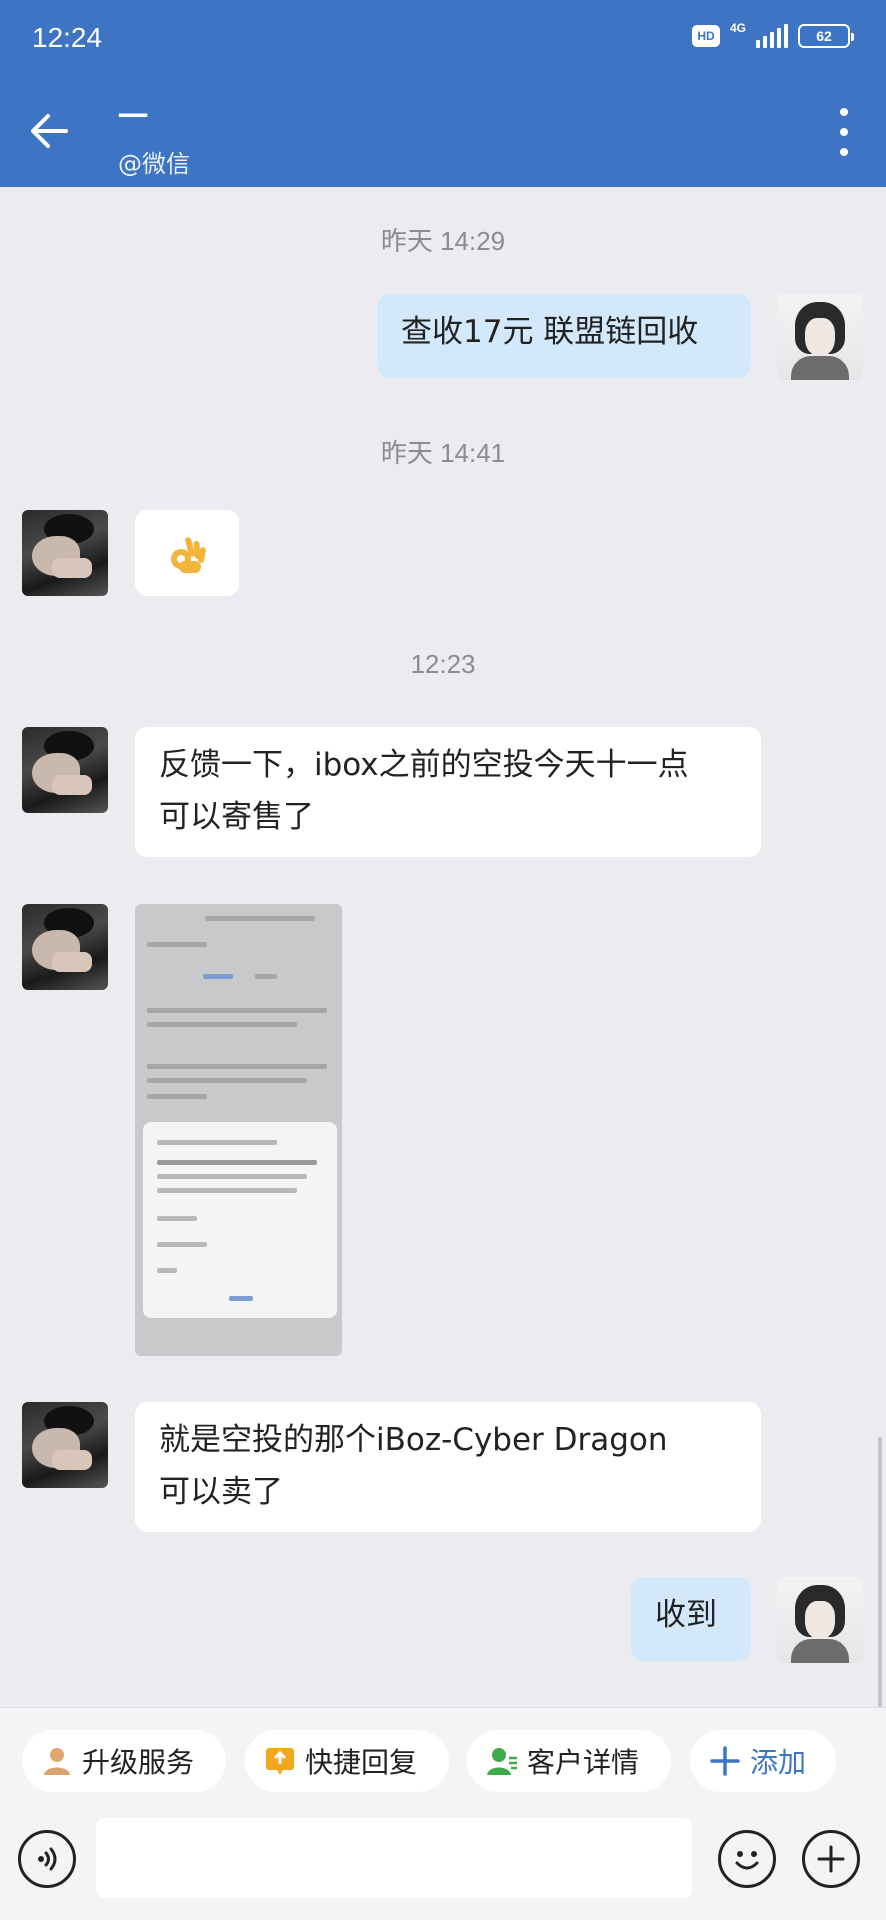 The width and height of the screenshot is (886, 1920). Describe the element at coordinates (424, 765) in the screenshot. I see `message-line: 反馈一下，ibox之前的空投今天十一点` at that location.